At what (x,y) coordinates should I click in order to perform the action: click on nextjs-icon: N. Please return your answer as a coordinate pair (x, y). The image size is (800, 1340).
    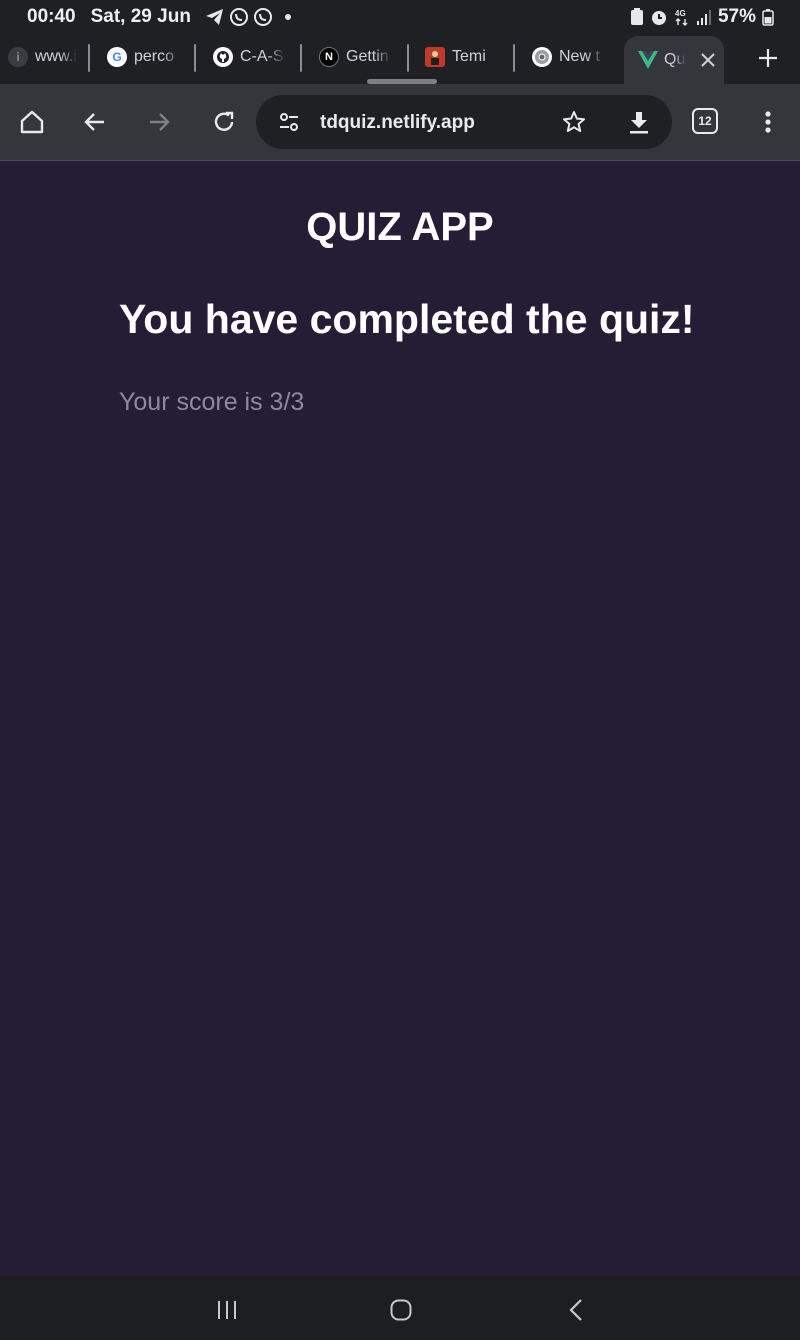
    Looking at the image, I should click on (329, 57).